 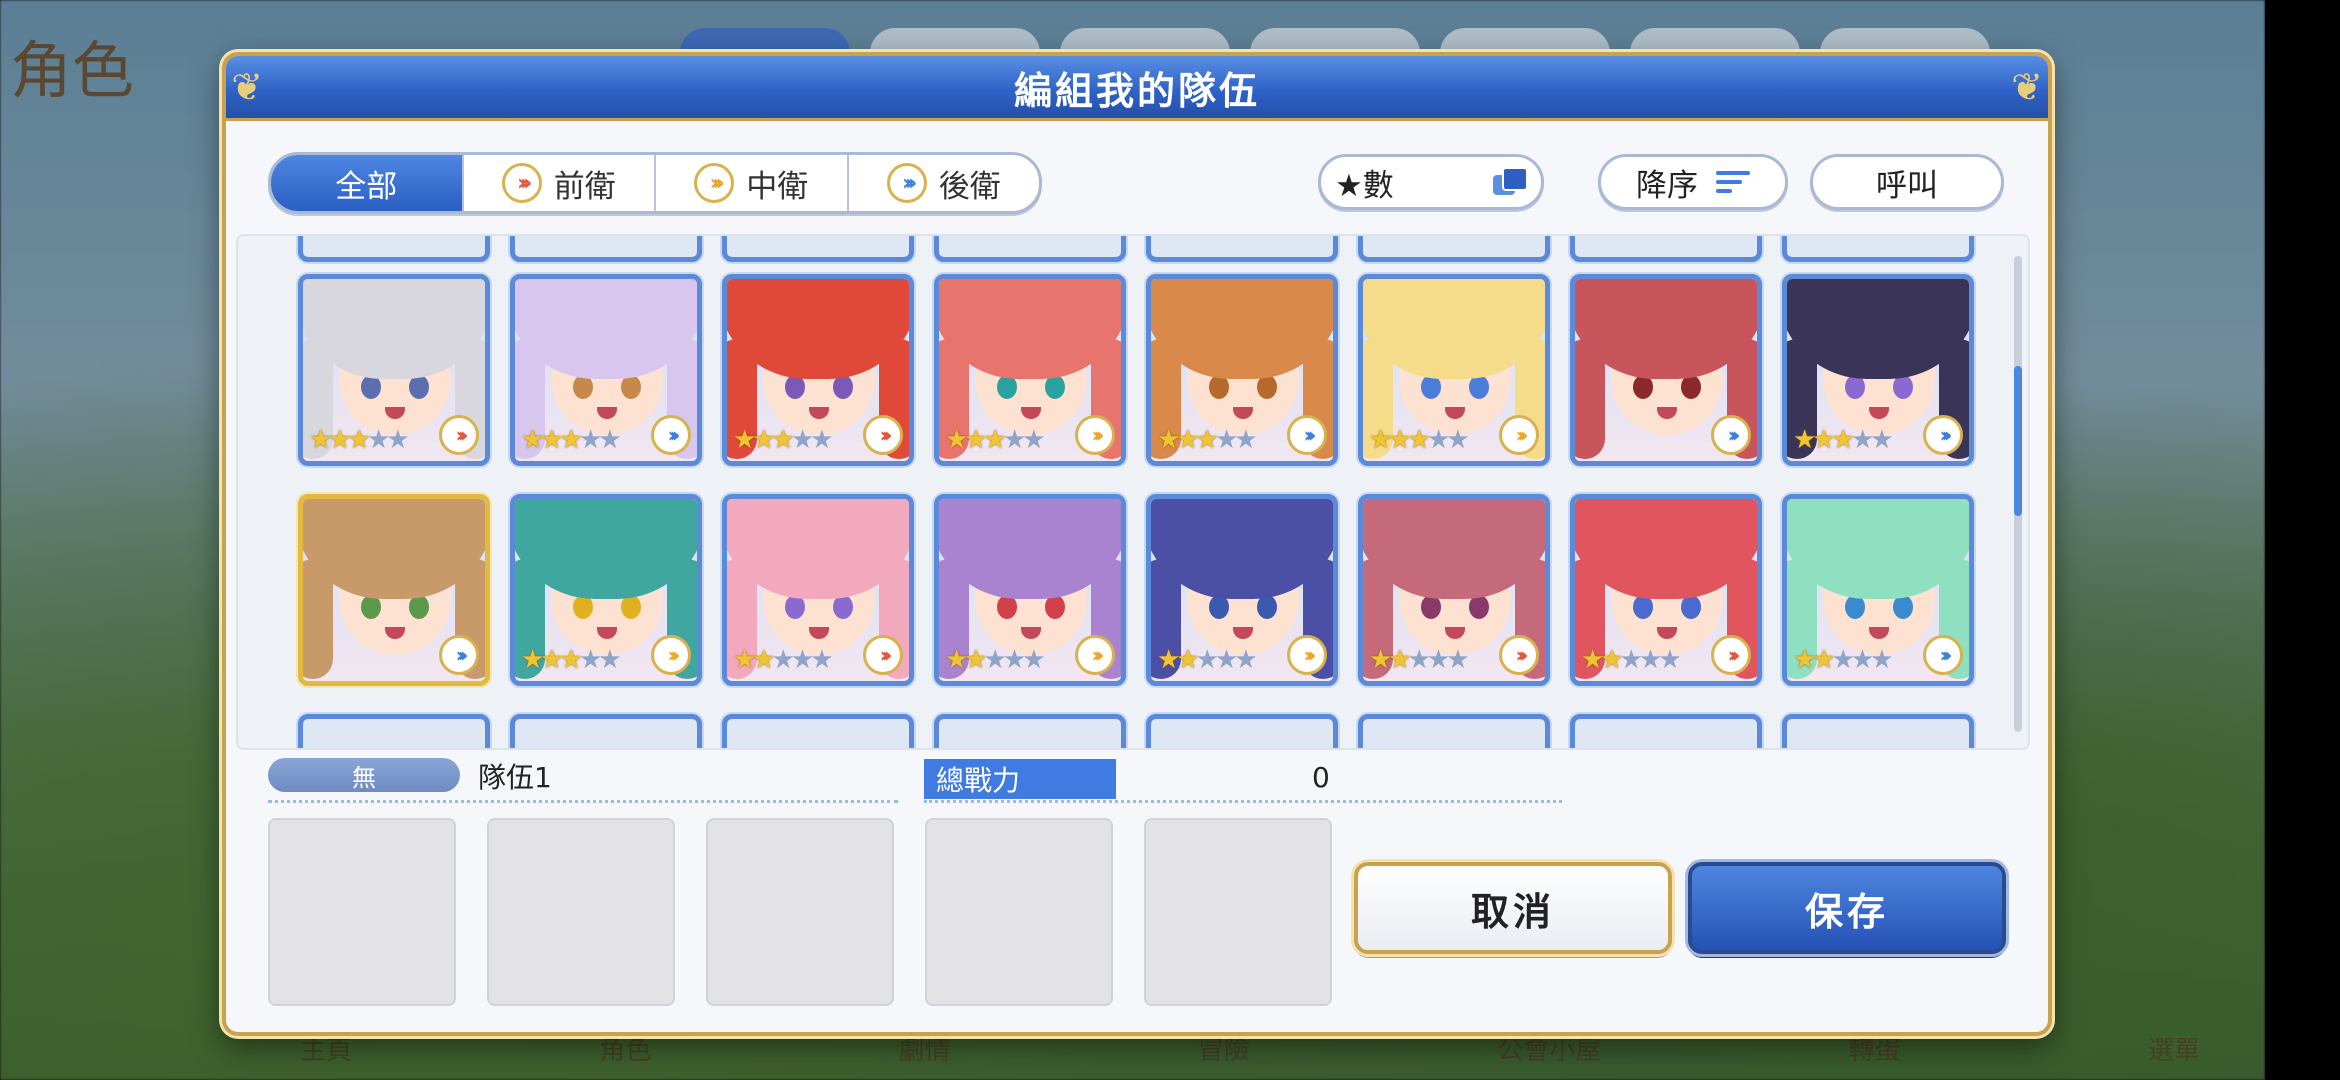 I want to click on sort-order-label: 降序, so click(x=1667, y=185).